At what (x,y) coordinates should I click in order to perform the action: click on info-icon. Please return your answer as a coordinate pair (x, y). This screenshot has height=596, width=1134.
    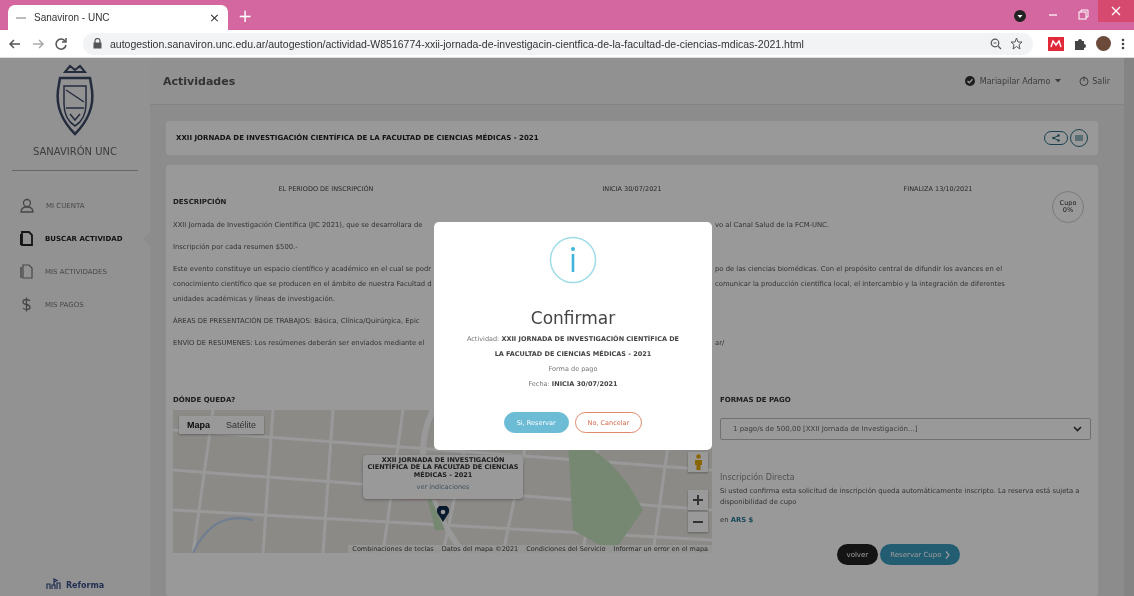
    Looking at the image, I should click on (573, 260).